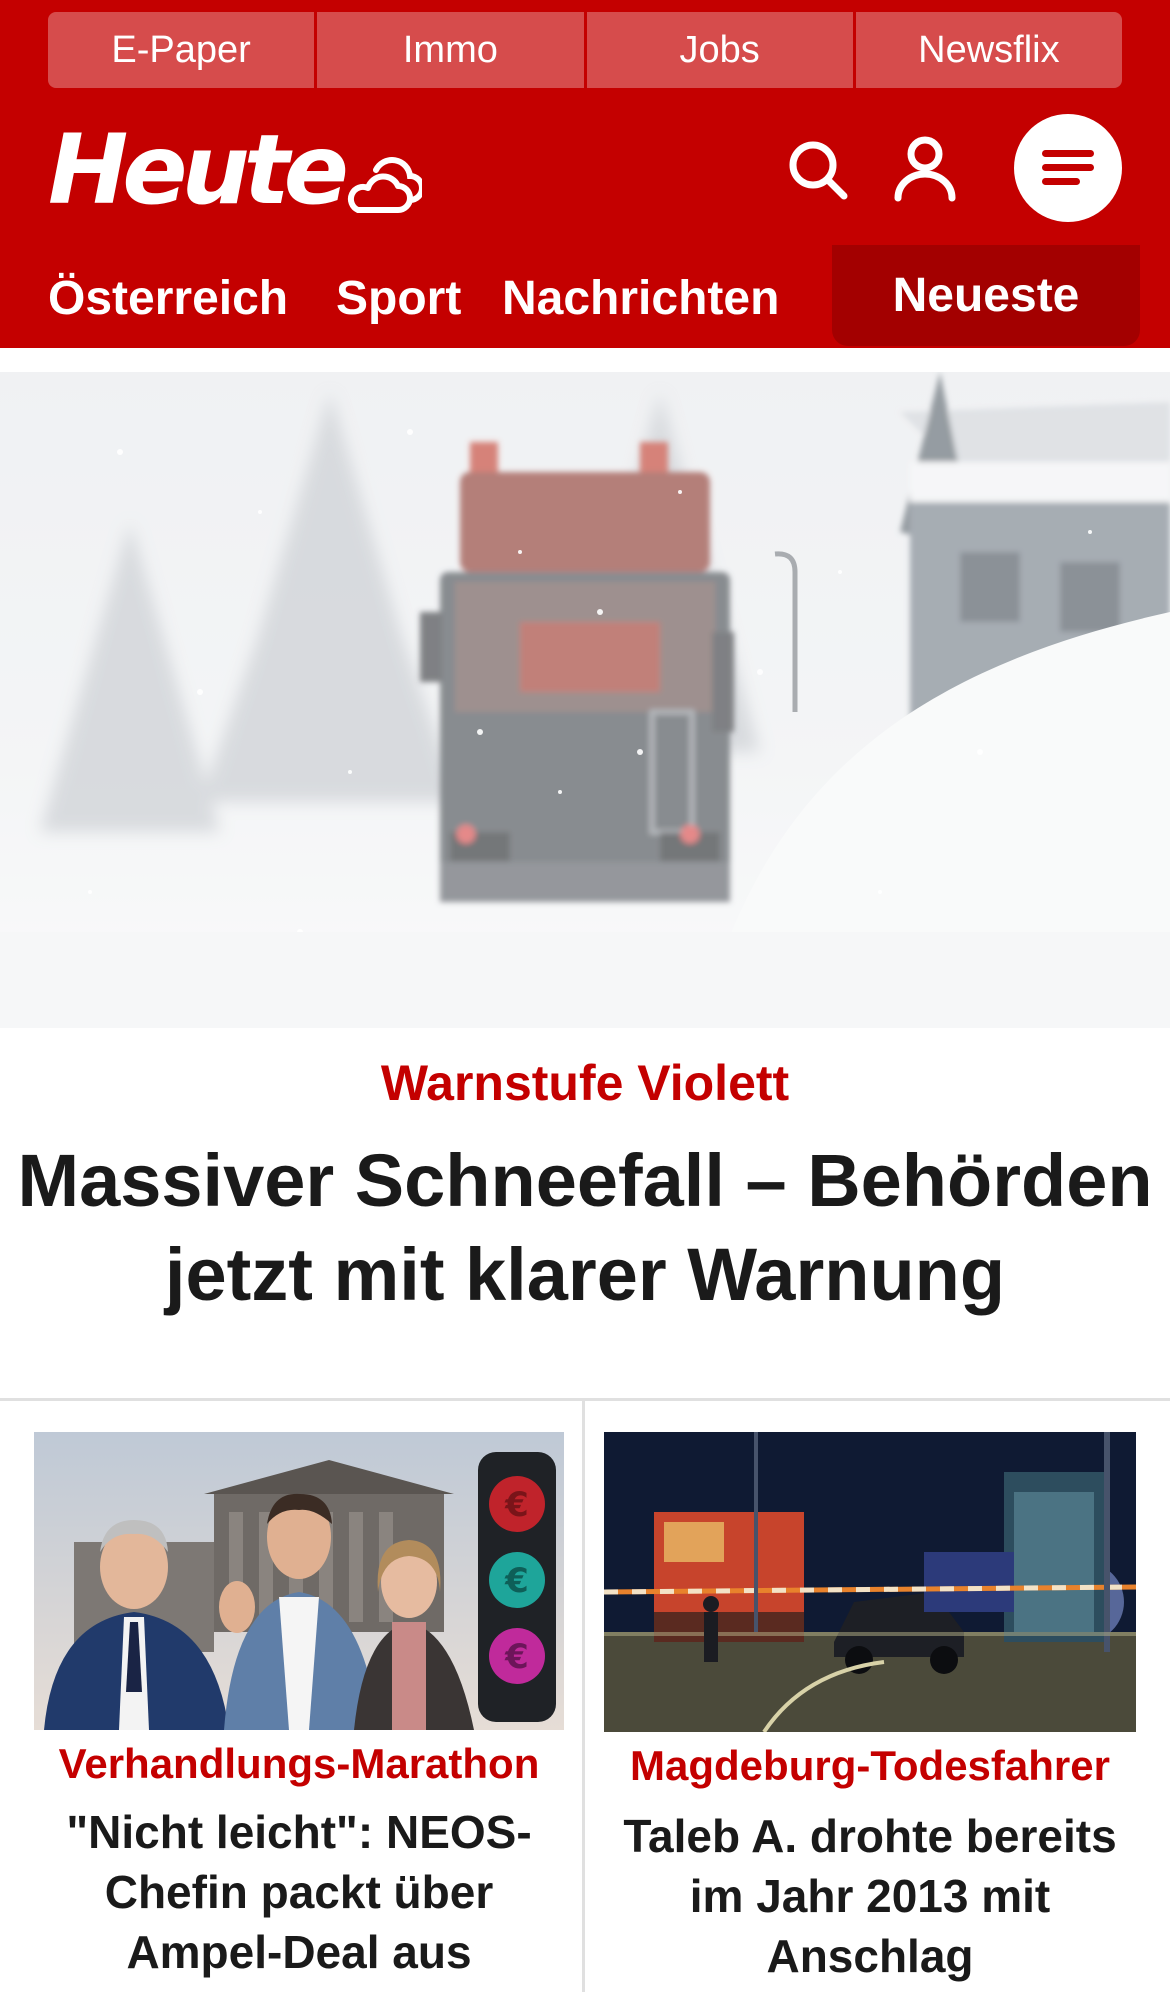  I want to click on site-logo: Heute, so click(198, 170).